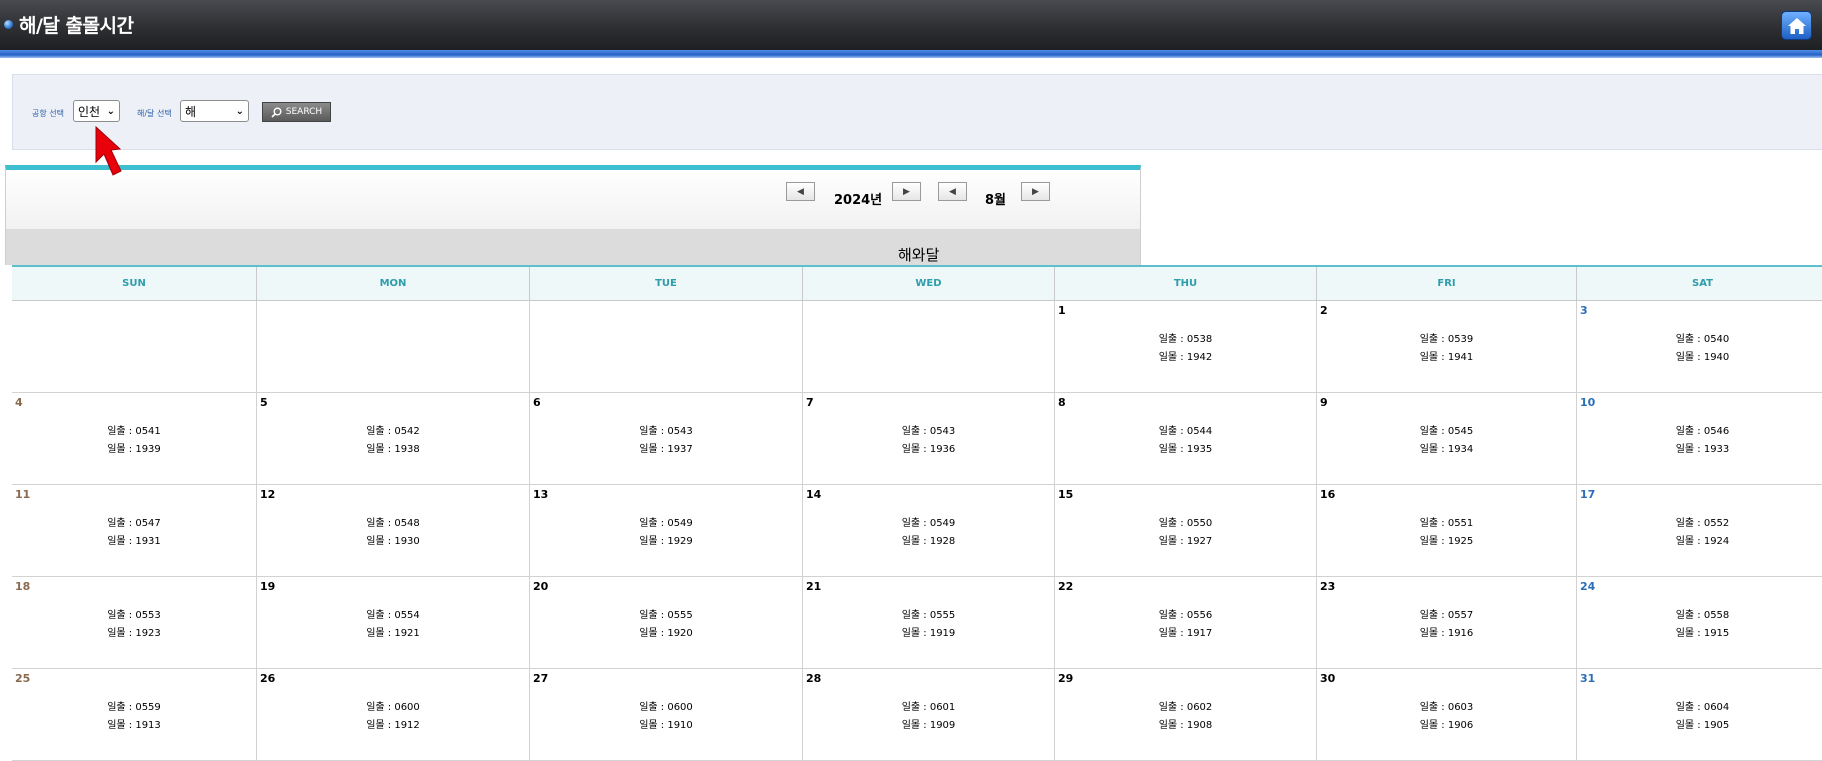 The image size is (1822, 761). Describe the element at coordinates (928, 533) in the screenshot. I see `sun-times: 일출 : 0549 일몰 : 1928` at that location.